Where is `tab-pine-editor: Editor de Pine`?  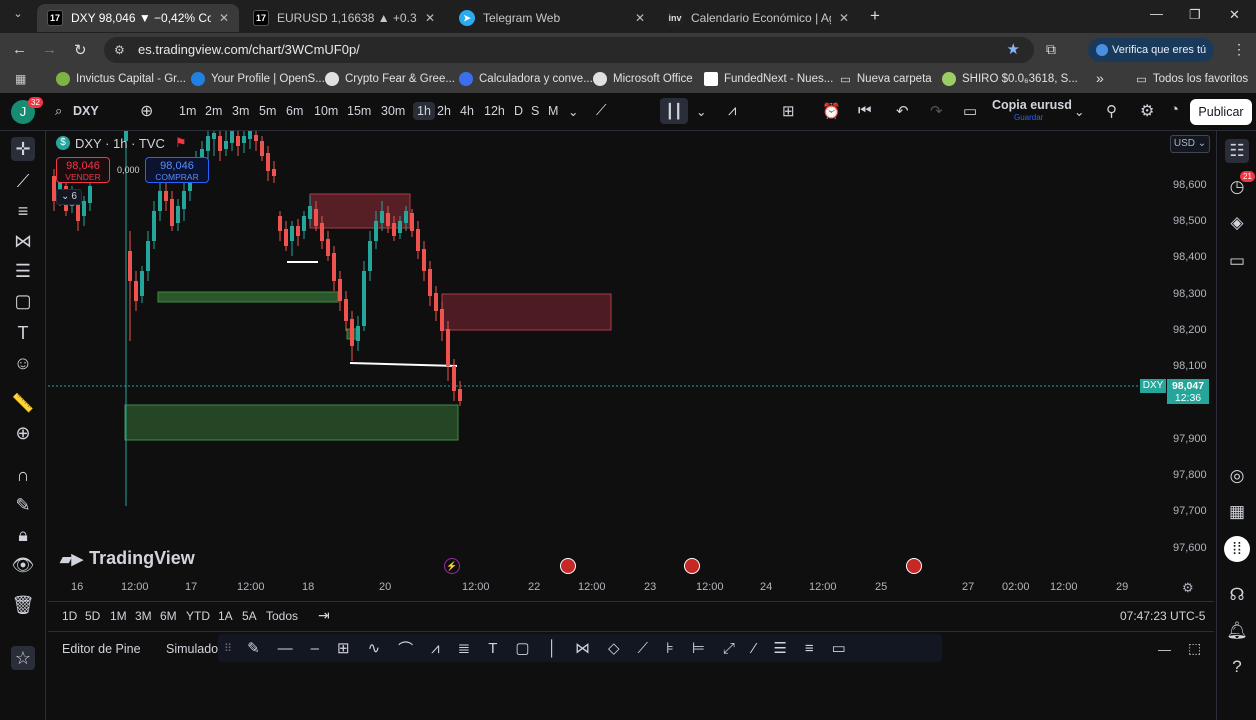
tab-pine-editor: Editor de Pine is located at coordinates (101, 649).